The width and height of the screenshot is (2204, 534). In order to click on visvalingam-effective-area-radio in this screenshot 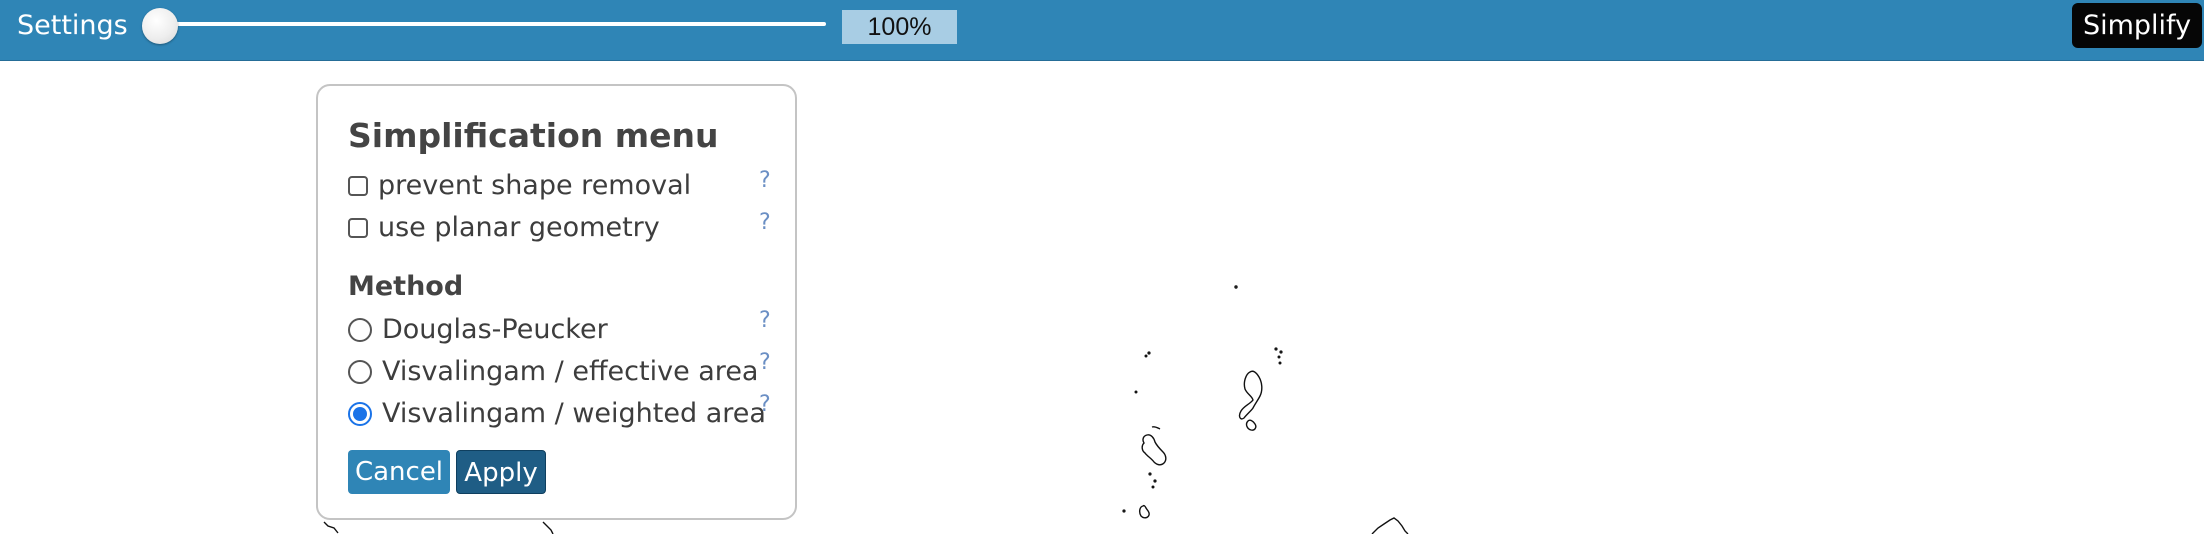, I will do `click(360, 372)`.